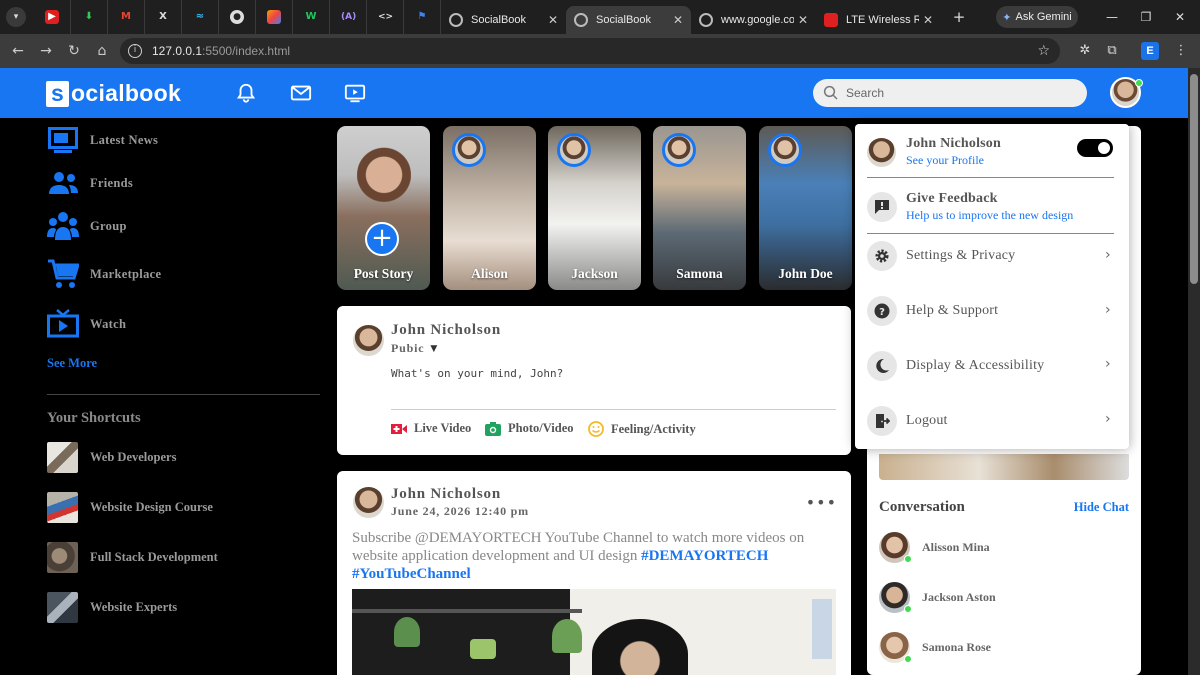 The height and width of the screenshot is (675, 1200). I want to click on sidebar-item-group: Group, so click(87, 226).